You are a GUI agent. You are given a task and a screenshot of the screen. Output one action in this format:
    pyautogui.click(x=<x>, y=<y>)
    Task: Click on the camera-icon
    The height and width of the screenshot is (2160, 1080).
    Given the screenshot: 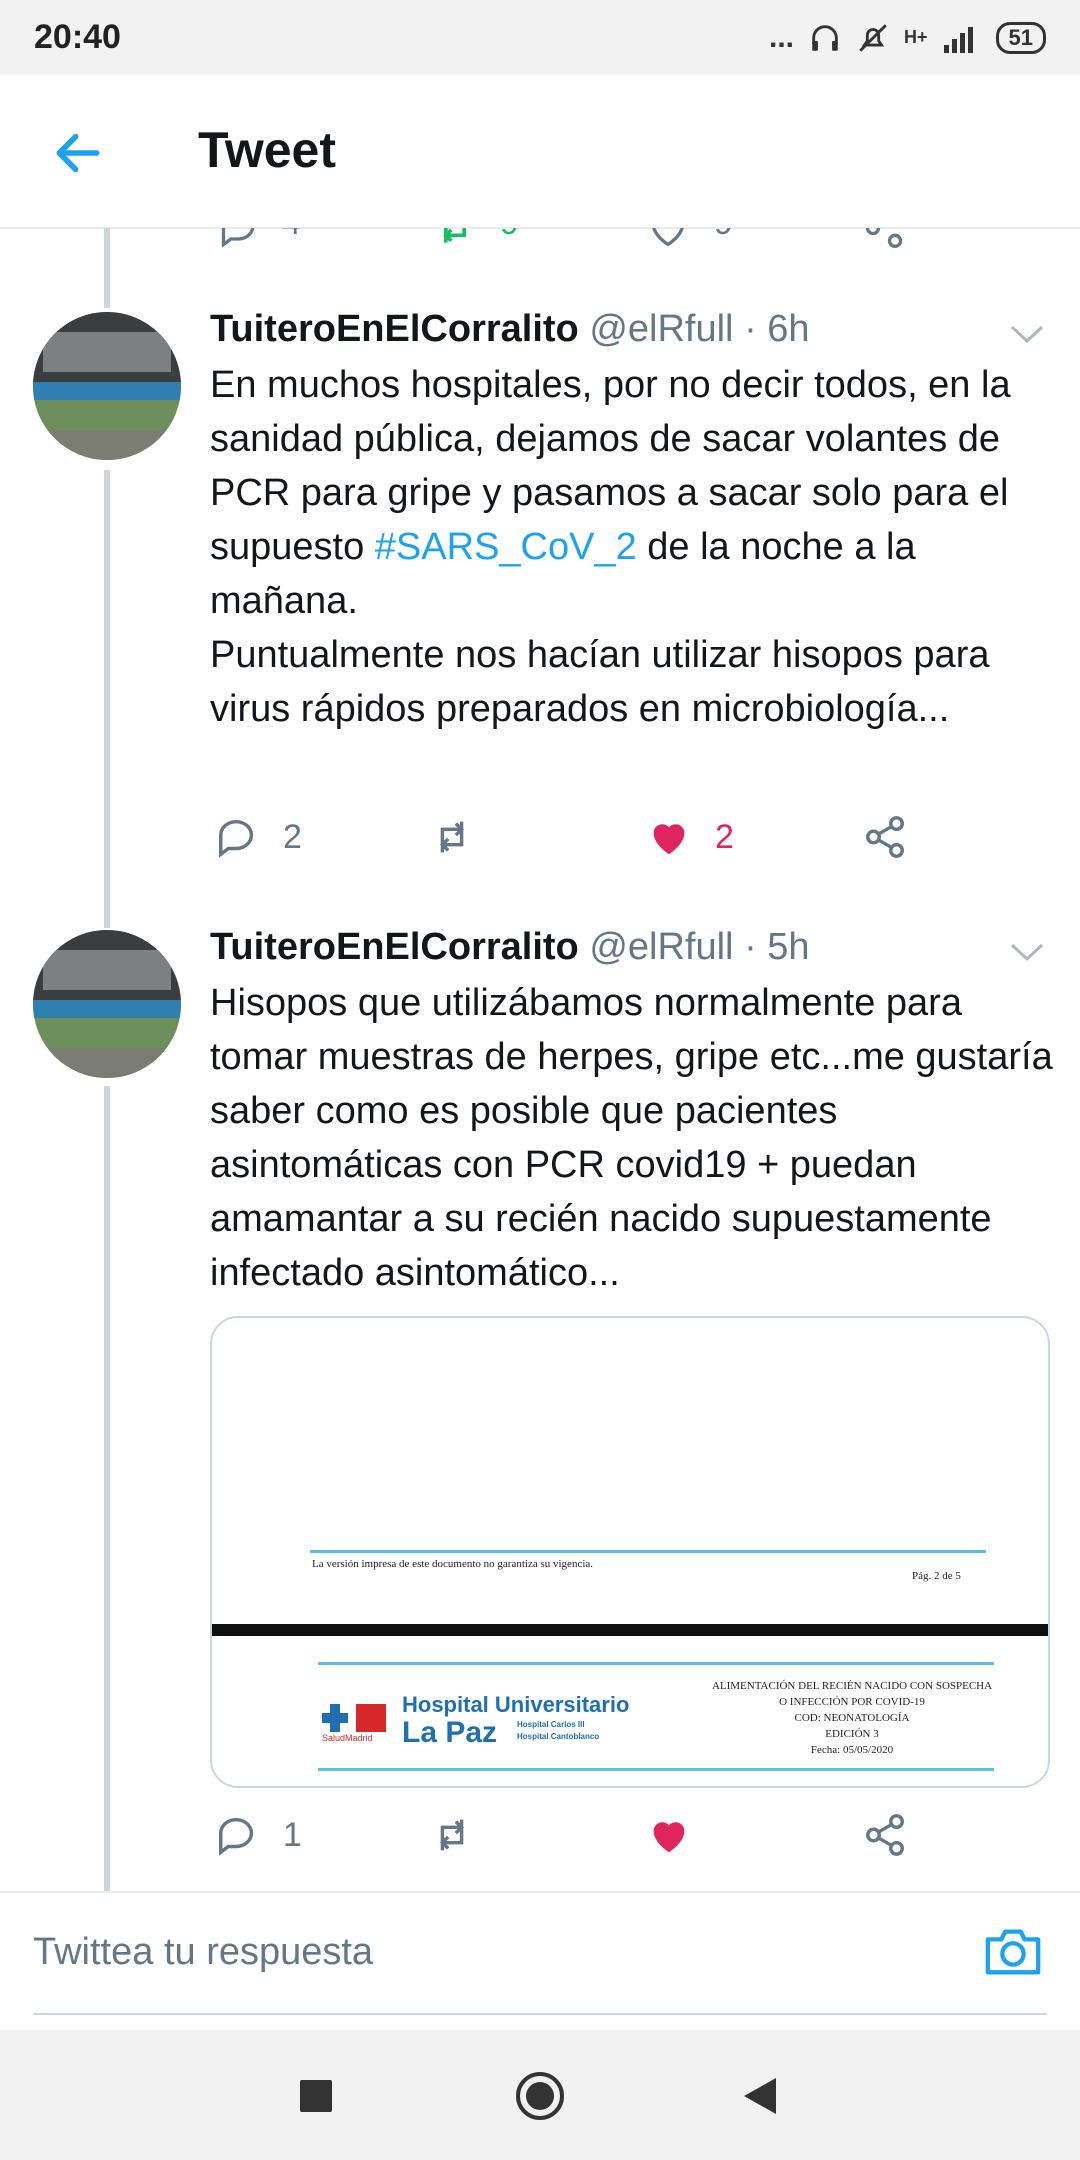 What is the action you would take?
    pyautogui.click(x=1013, y=1951)
    